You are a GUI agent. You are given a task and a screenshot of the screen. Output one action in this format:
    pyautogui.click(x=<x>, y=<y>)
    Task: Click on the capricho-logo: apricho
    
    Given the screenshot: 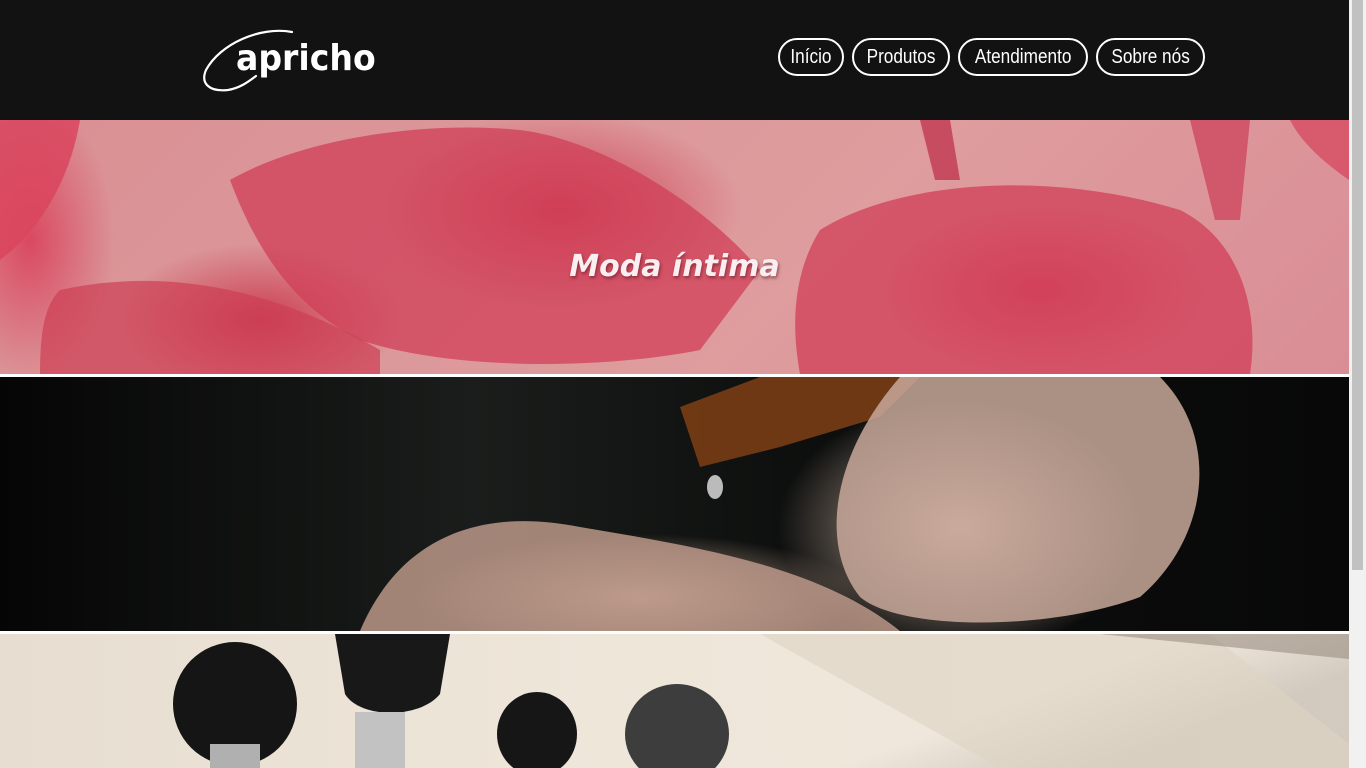 What is the action you would take?
    pyautogui.click(x=295, y=61)
    